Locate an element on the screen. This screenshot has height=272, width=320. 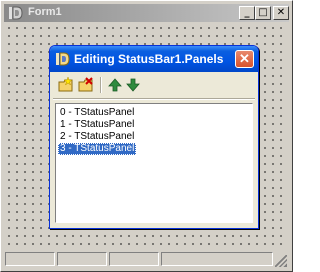
maximize-button: □ is located at coordinates (263, 13).